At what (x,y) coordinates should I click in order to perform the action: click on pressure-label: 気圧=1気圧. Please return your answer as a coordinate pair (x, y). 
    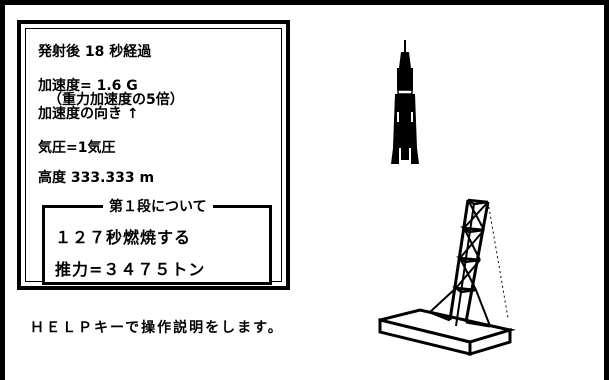
    Looking at the image, I should click on (77, 148).